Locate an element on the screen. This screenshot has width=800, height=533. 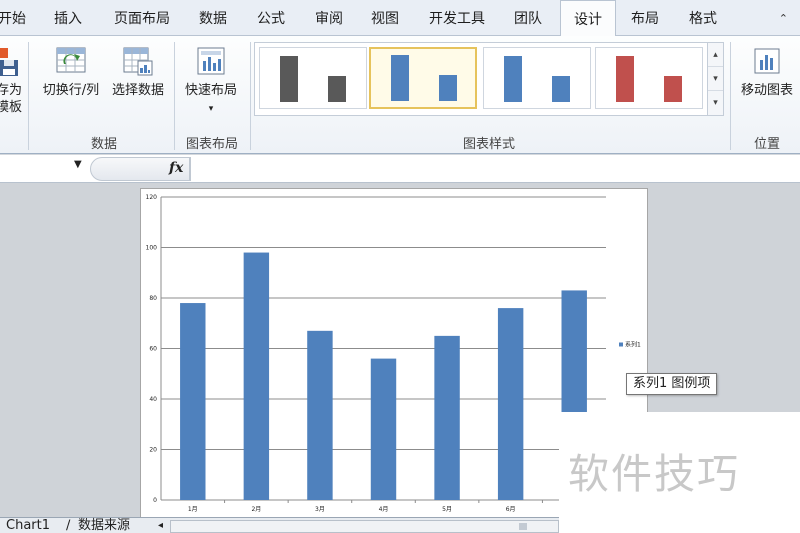
tab-developer: 开发工具 is located at coordinates (457, 18).